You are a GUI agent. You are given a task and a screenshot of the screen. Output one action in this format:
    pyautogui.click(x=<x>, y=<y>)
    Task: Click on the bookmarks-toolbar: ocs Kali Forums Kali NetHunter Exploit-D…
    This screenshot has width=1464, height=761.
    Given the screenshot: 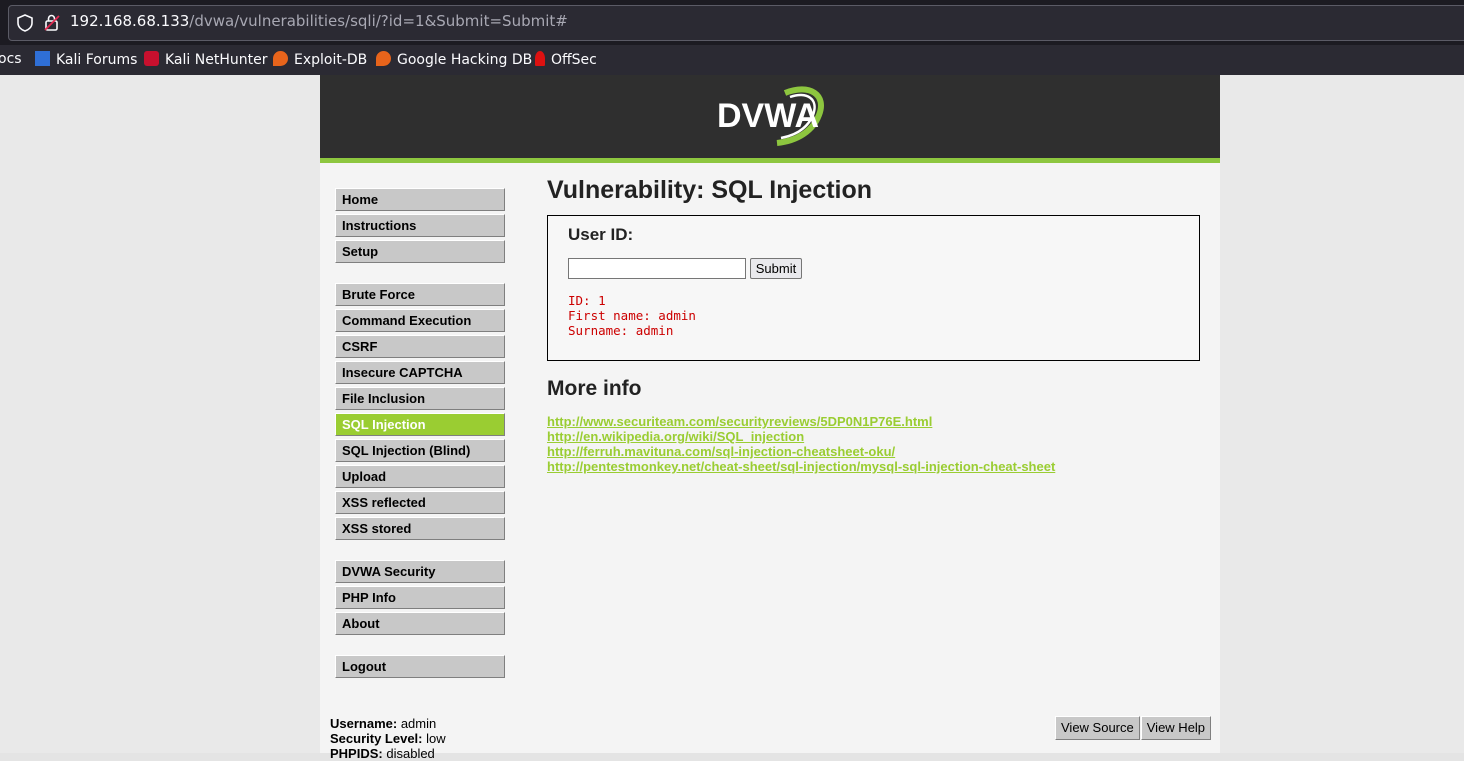 What is the action you would take?
    pyautogui.click(x=732, y=60)
    